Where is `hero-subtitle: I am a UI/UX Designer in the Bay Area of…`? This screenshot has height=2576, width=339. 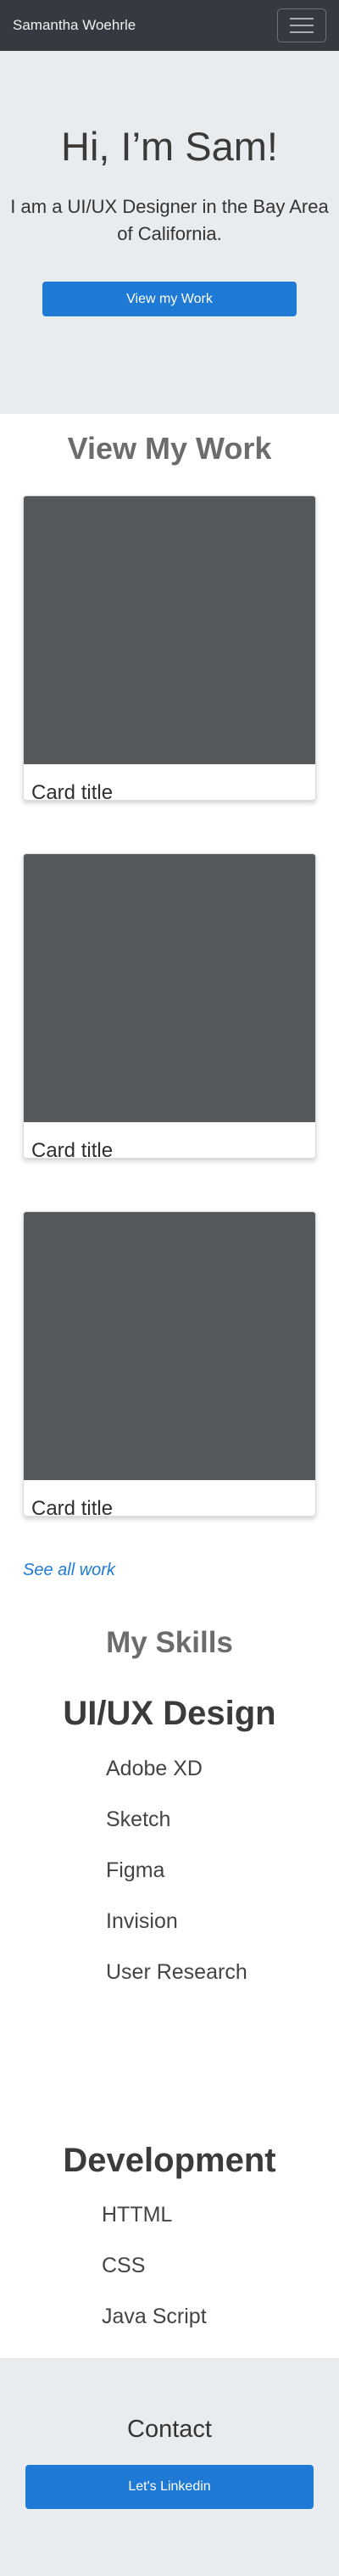
hero-subtitle: I am a UI/UX Designer in the Bay Area of… is located at coordinates (169, 220).